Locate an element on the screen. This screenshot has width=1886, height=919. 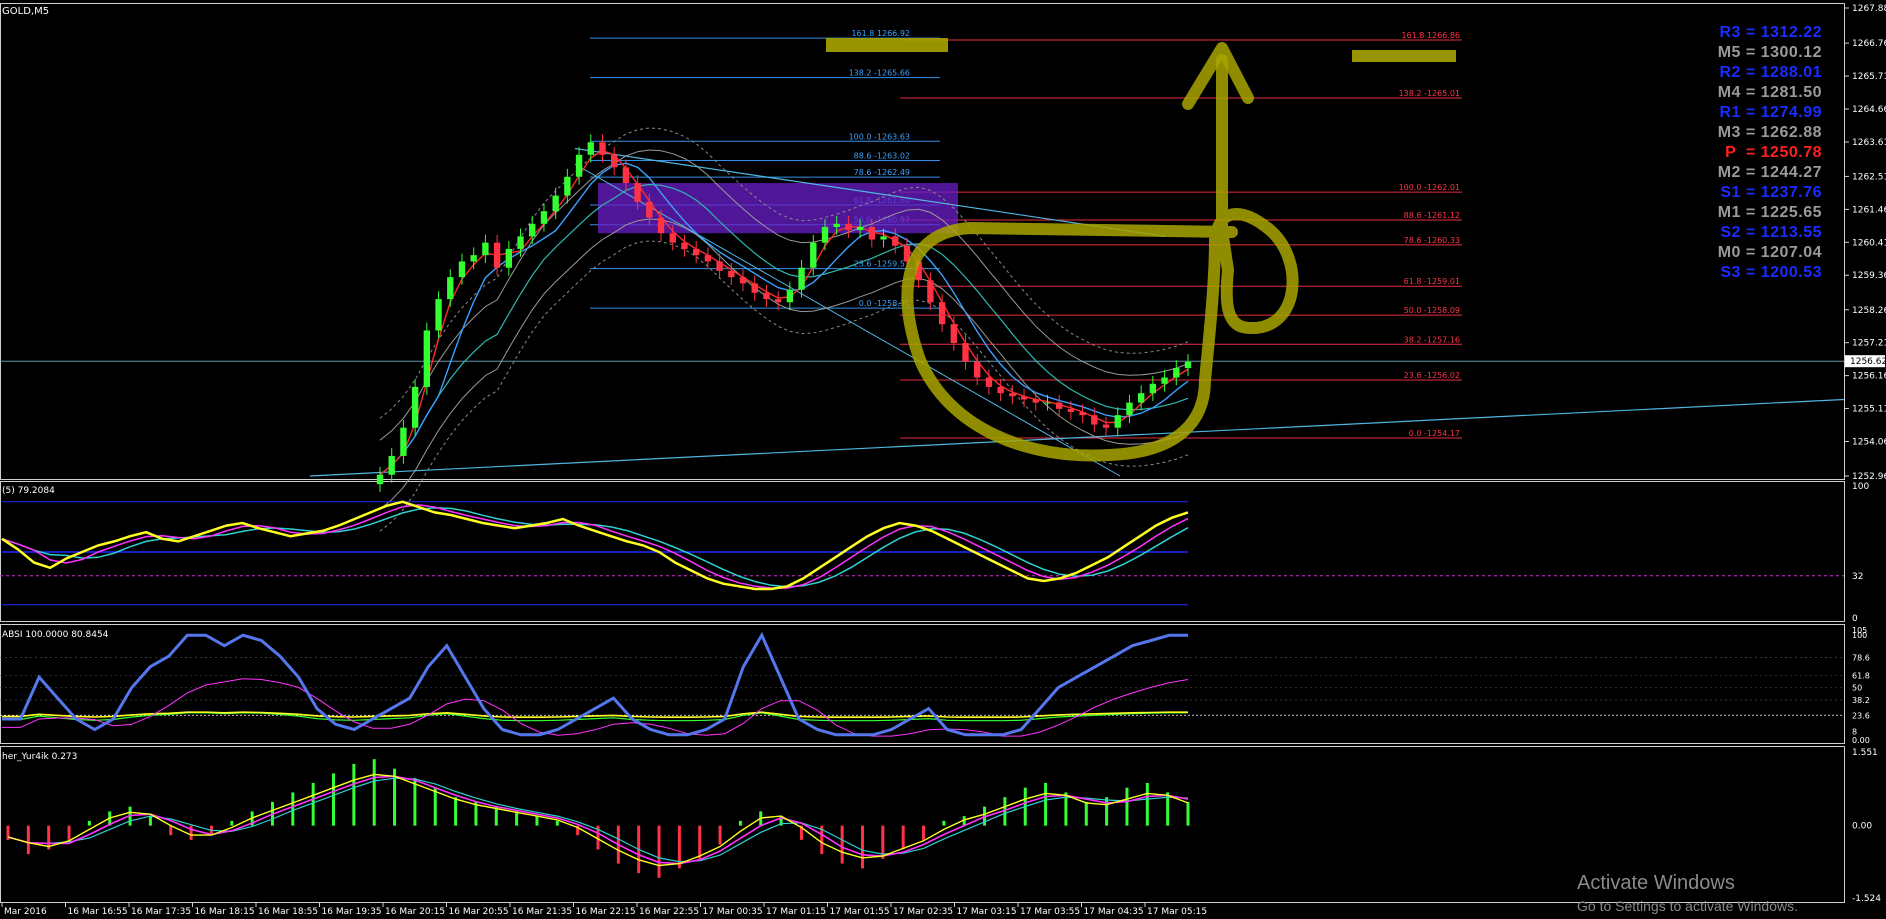
time-tick-label: 16 Mar 17:35 is located at coordinates (161, 912).